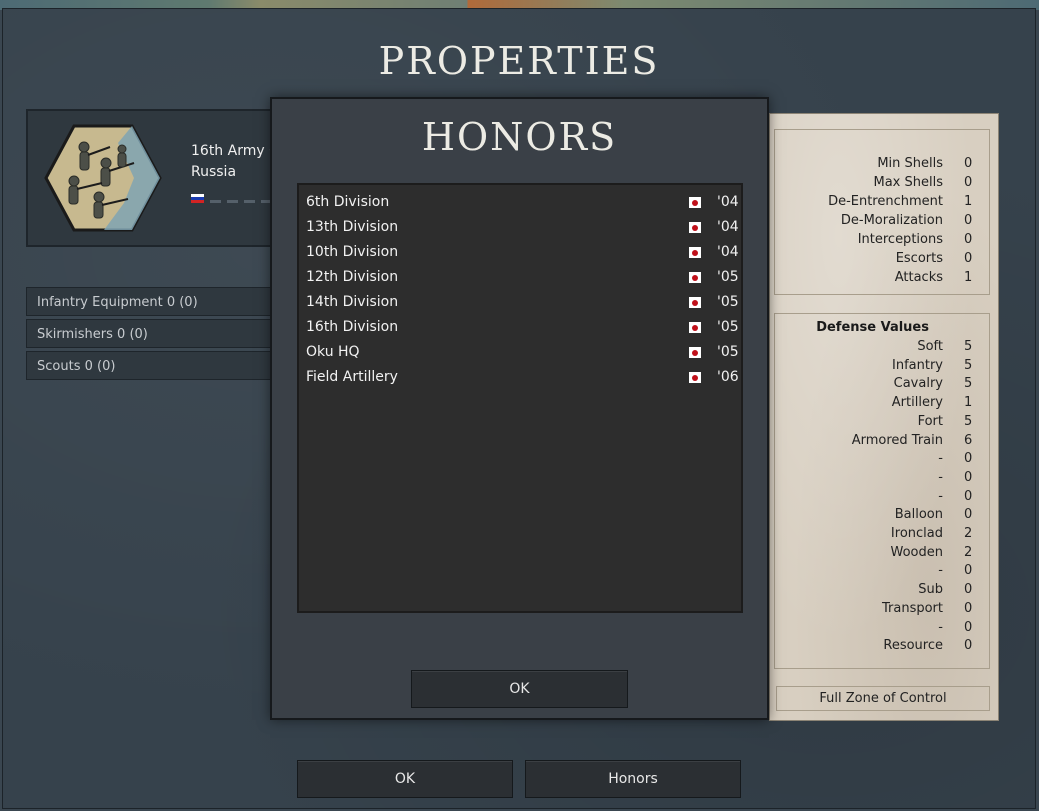 The image size is (1039, 811). Describe the element at coordinates (930, 346) in the screenshot. I see `defense-stat-label: Soft` at that location.